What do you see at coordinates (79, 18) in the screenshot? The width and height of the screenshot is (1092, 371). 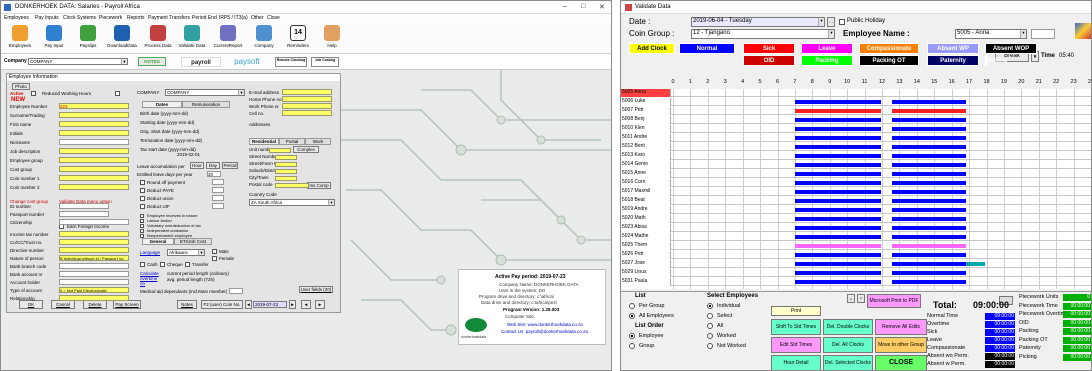 I see `menu-clock-systems: Clock Systems` at bounding box center [79, 18].